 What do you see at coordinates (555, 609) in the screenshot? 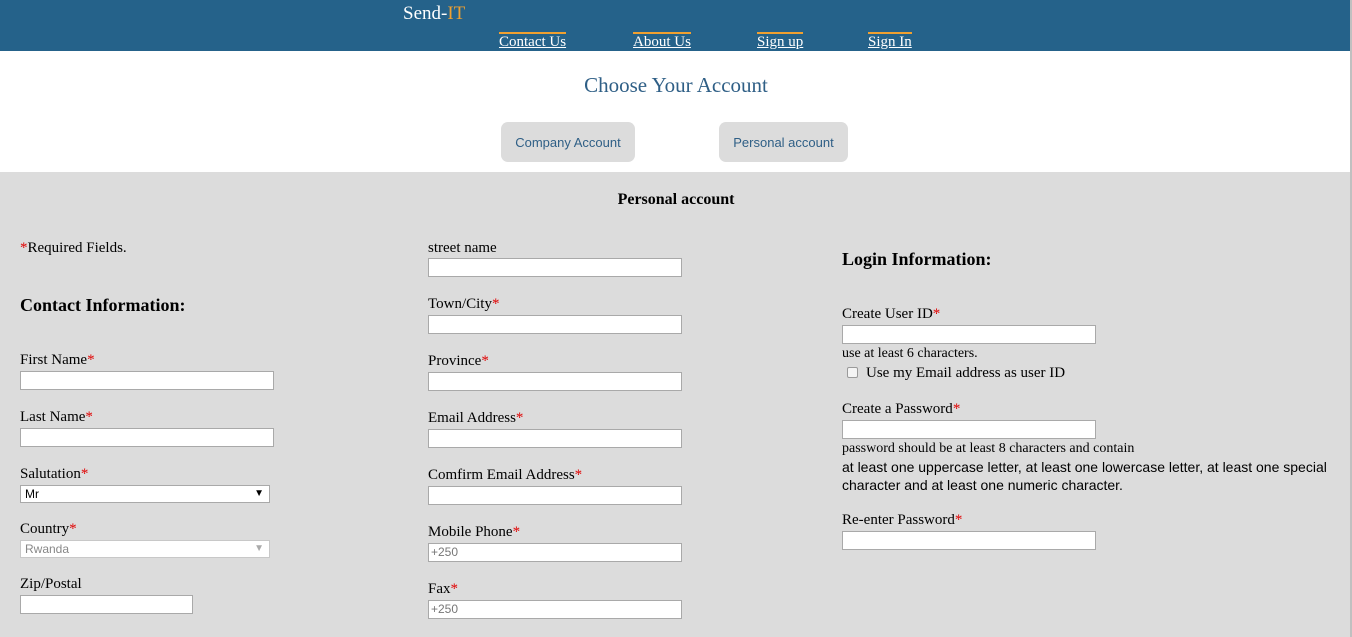
I see `fax-input: +250` at bounding box center [555, 609].